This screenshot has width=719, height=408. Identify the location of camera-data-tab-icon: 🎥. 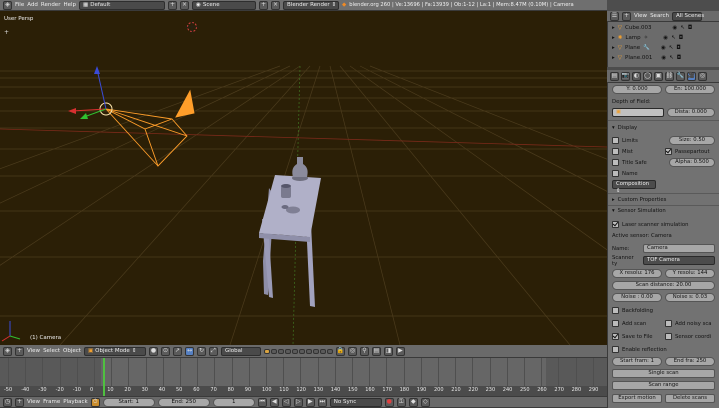
(691, 76).